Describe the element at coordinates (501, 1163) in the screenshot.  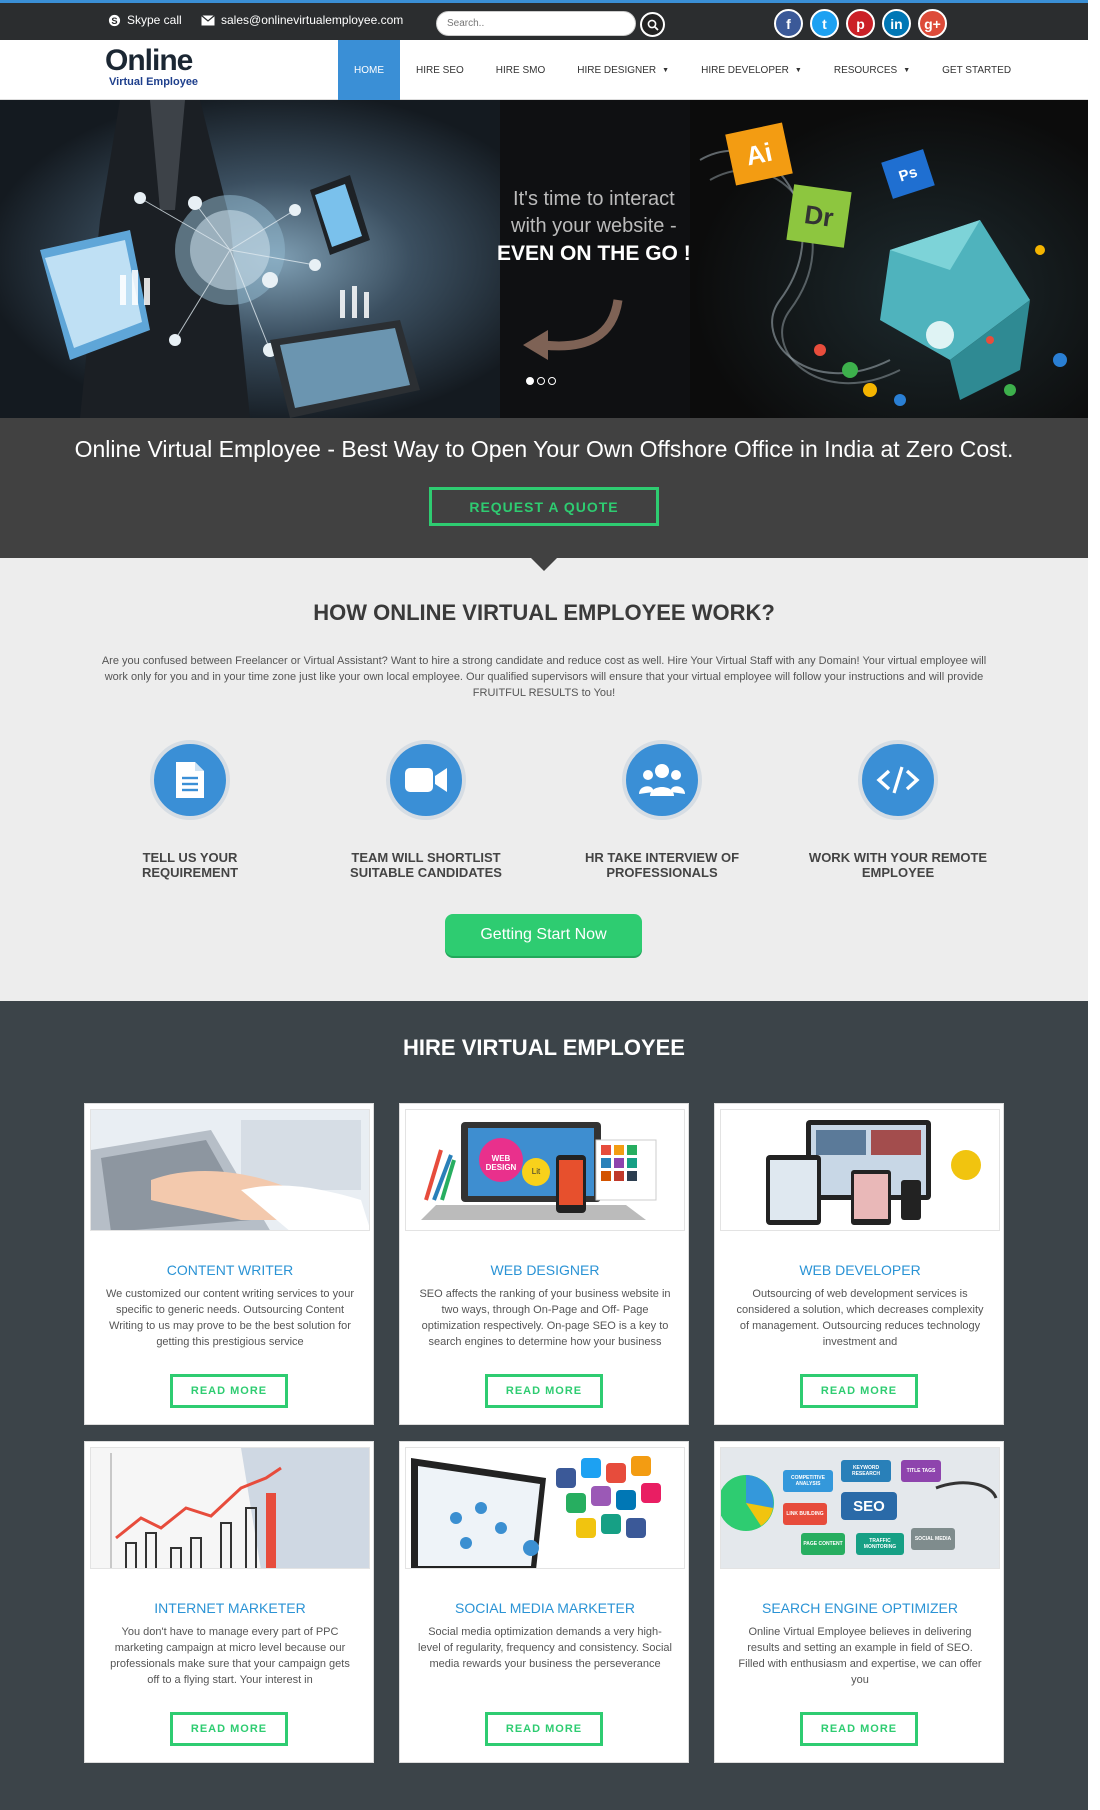
I see `web-design-screen-label: WEB DESIGN` at that location.